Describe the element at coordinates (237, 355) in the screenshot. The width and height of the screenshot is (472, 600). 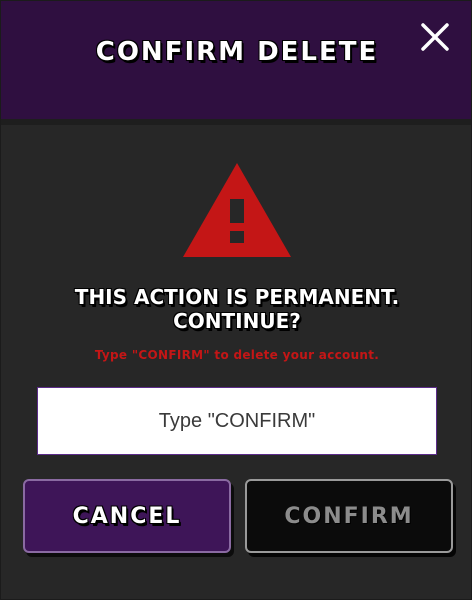
I see `confirm-hint: Type "CONFIRM" to delete your account.` at that location.